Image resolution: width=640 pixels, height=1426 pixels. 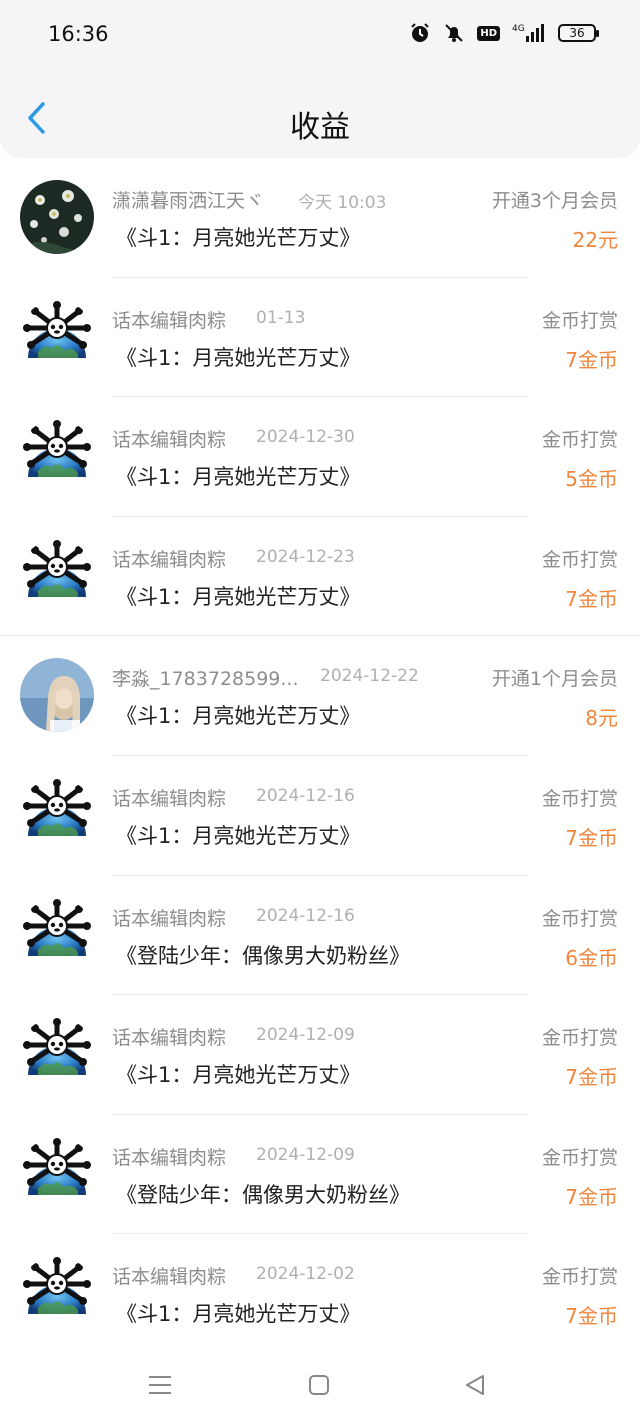 I want to click on mute-bell-icon, so click(x=454, y=33).